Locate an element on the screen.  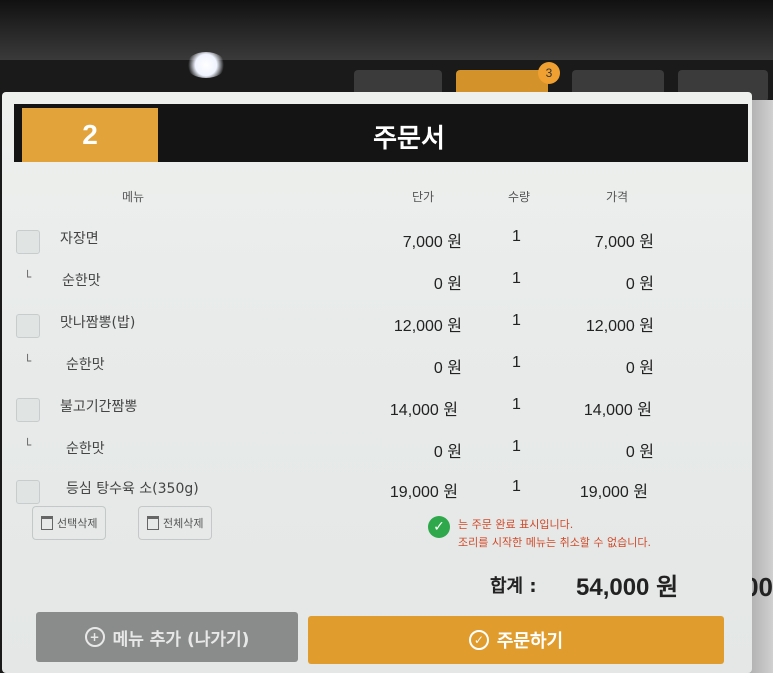
delete-selected-button: 선택삭제 is located at coordinates (69, 523).